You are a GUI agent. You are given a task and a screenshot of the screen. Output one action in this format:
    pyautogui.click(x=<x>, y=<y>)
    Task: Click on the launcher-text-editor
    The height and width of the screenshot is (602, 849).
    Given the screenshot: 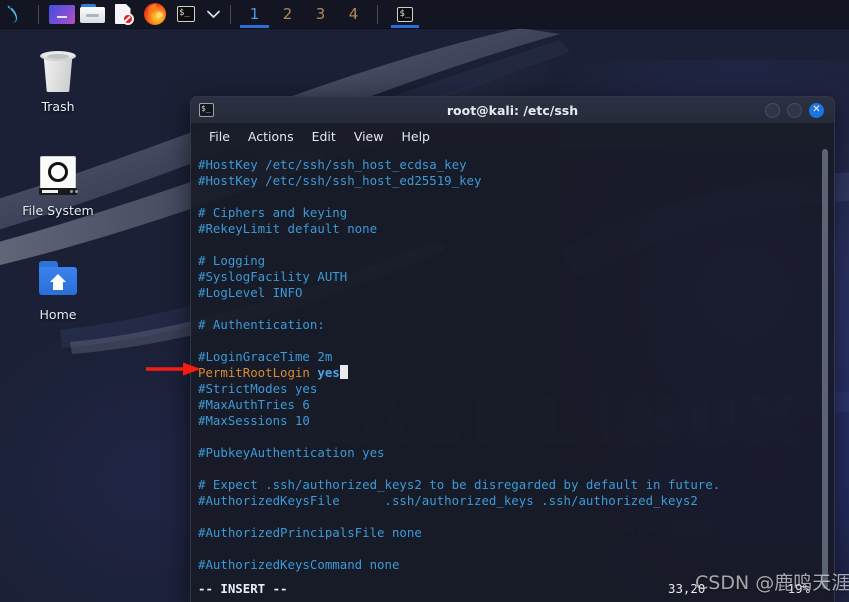 What is the action you would take?
    pyautogui.click(x=123, y=14)
    